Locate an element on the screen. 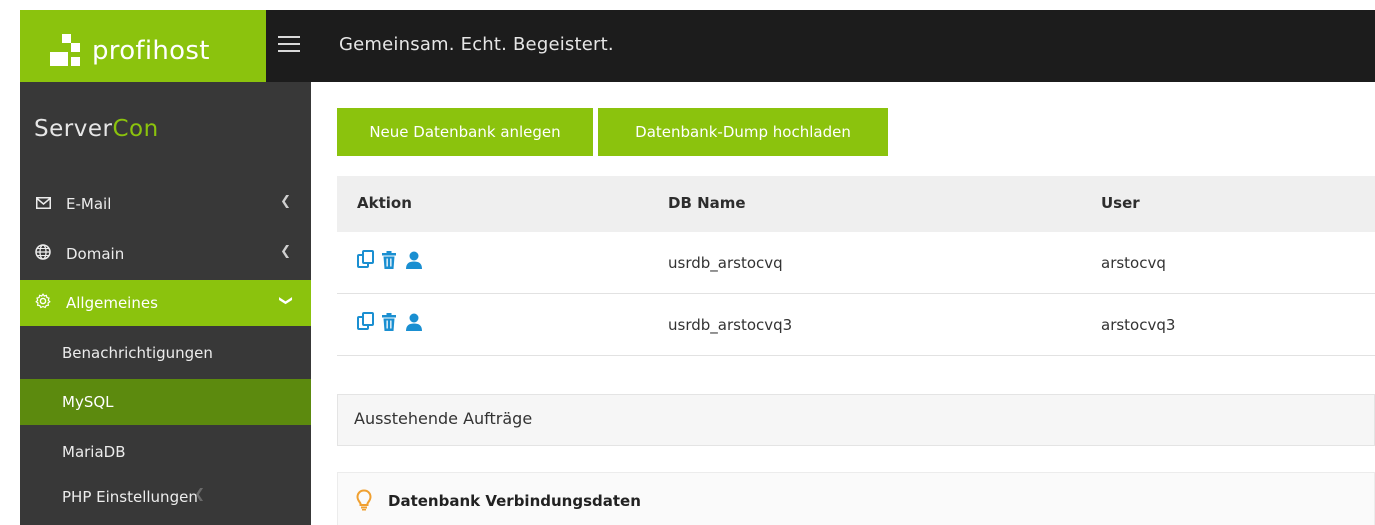  connection-info-title: Datenbank Verbindungsdaten is located at coordinates (514, 501).